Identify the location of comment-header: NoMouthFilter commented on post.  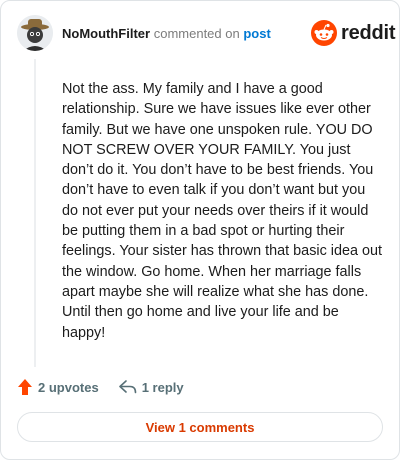
(166, 34).